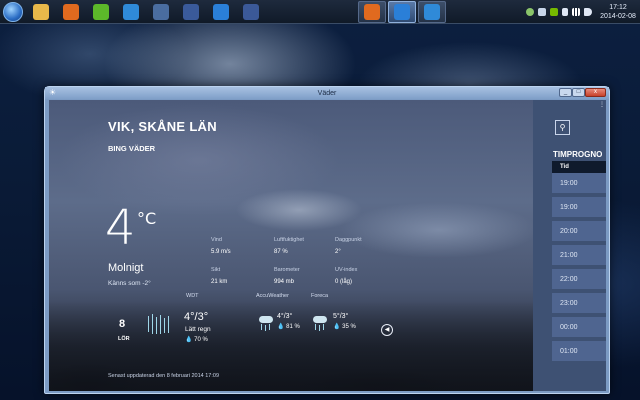  I want to click on taskbar-remote-desktop-button, so click(191, 12).